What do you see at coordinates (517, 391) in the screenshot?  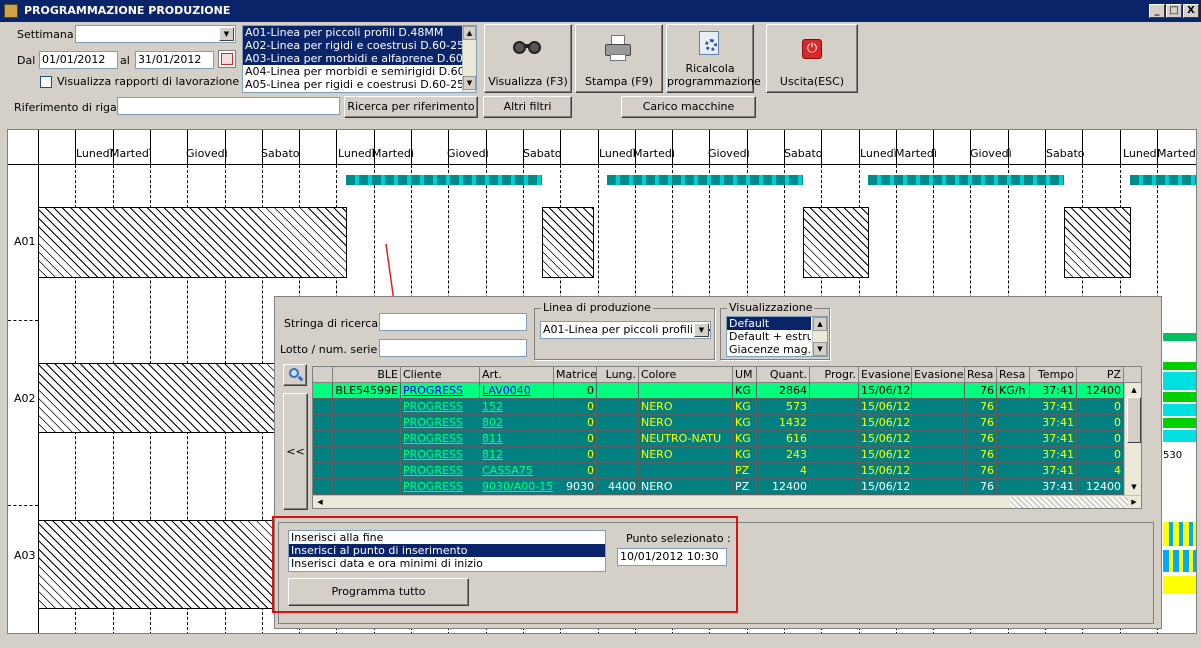 I see `cell-art: LAV0040` at bounding box center [517, 391].